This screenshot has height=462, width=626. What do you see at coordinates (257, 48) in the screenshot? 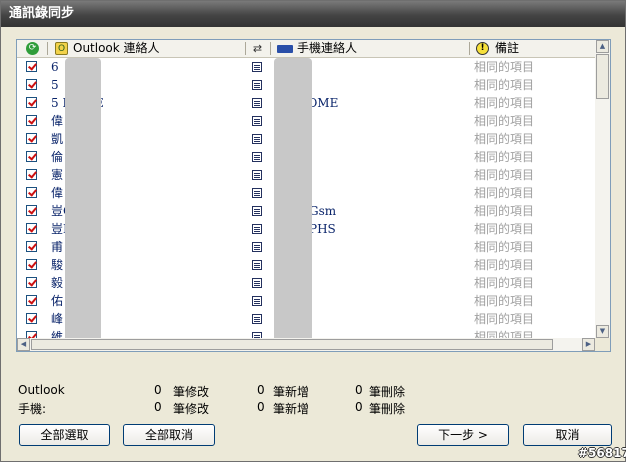
I see `arrows-icon: ⇄` at bounding box center [257, 48].